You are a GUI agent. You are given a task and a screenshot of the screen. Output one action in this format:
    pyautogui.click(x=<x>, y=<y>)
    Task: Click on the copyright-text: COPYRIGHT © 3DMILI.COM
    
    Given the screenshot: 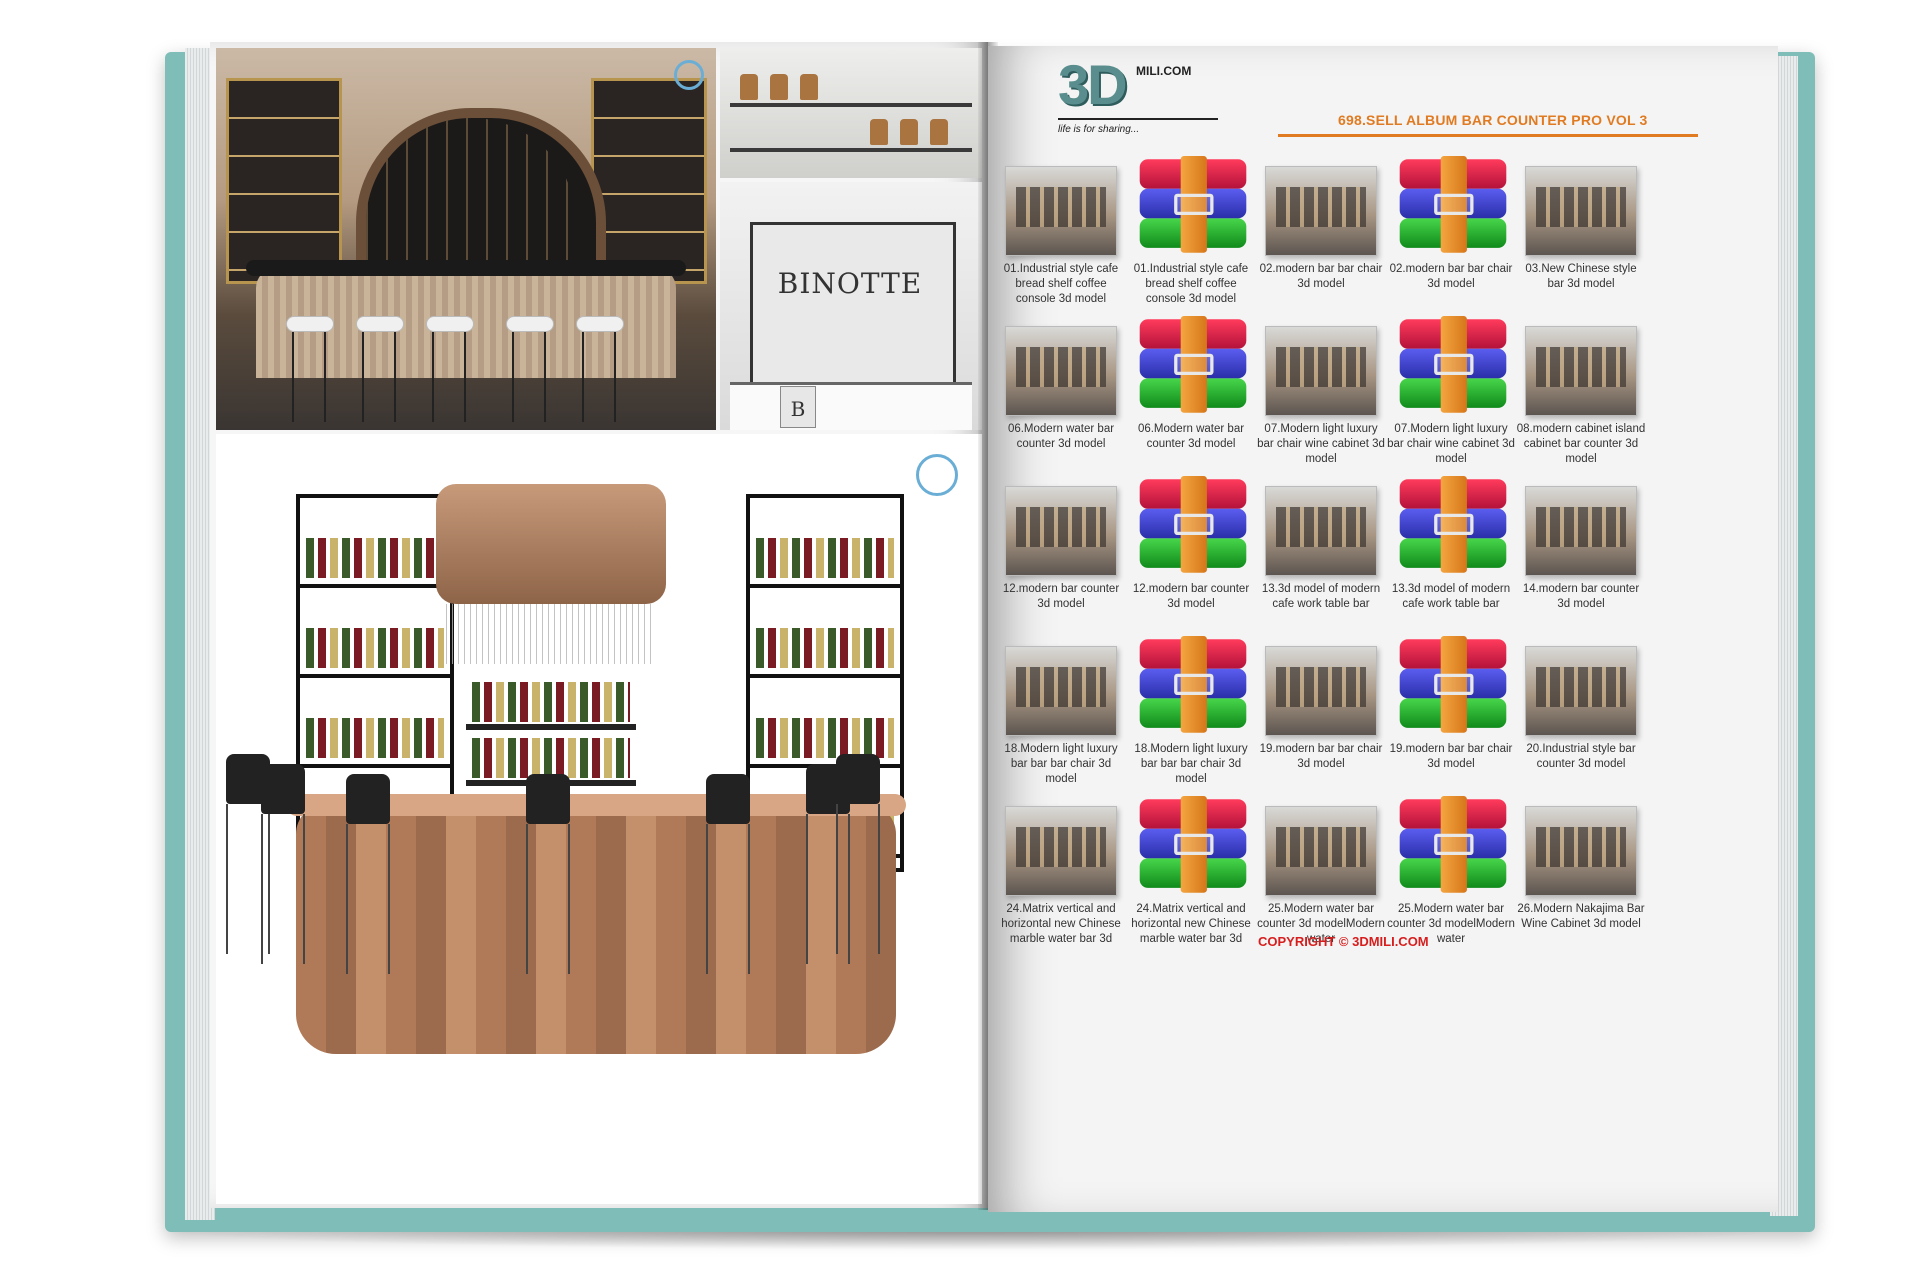 What is the action you would take?
    pyautogui.click(x=1343, y=941)
    